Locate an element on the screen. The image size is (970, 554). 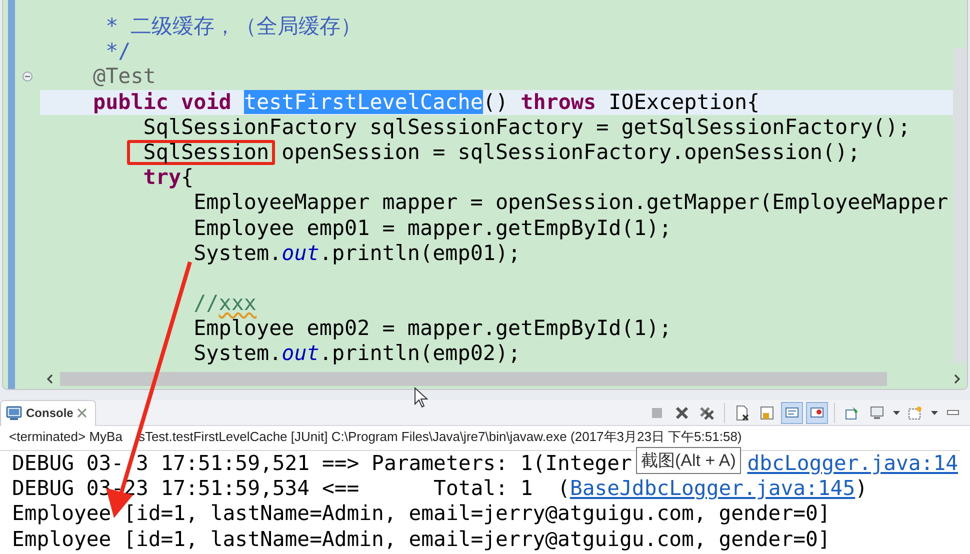
monitor-icon is located at coordinates (877, 412).